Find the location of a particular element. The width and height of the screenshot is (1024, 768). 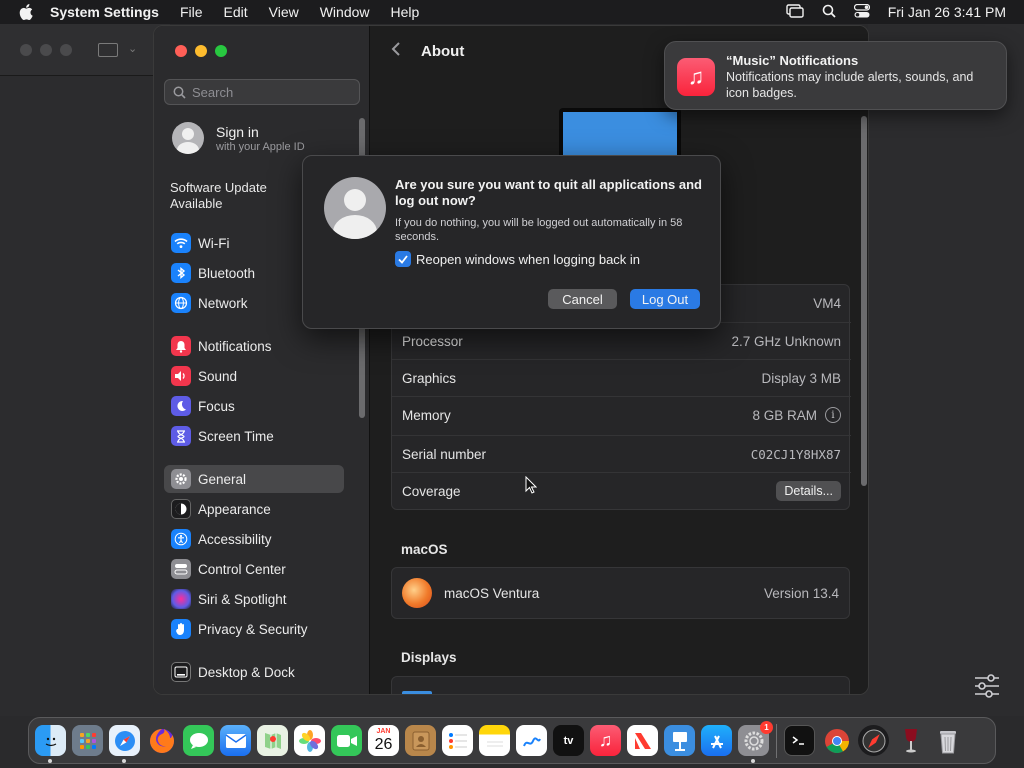

news-icon is located at coordinates (642, 740).